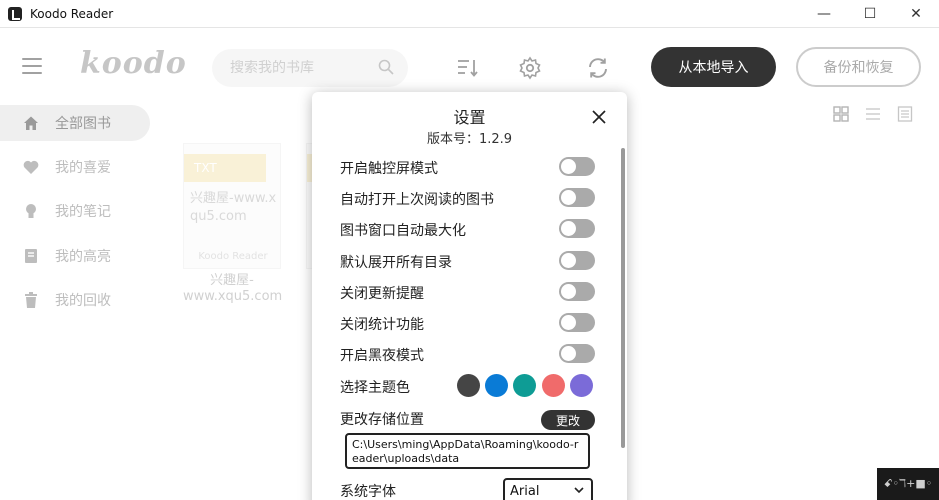 Image resolution: width=939 pixels, height=500 pixels. I want to click on sidebar-item-highlights: 我的高亮, so click(75, 256).